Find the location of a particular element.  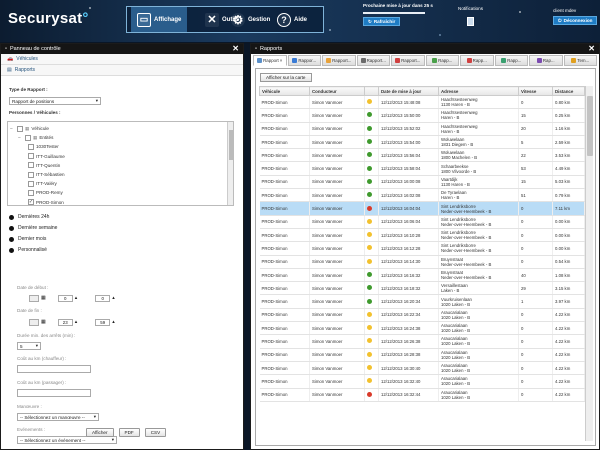

date-end-input is located at coordinates (34, 322).